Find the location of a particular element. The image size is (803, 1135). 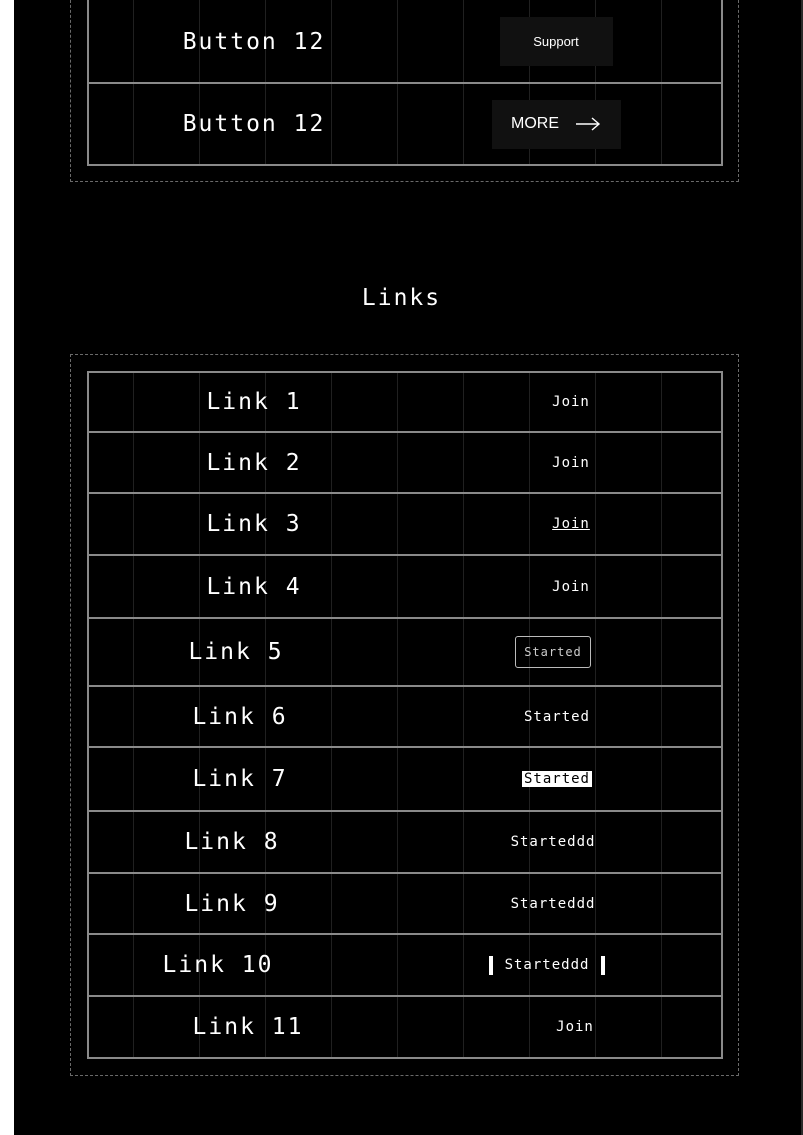

table-row: Link 1 Join is located at coordinates (405, 402).